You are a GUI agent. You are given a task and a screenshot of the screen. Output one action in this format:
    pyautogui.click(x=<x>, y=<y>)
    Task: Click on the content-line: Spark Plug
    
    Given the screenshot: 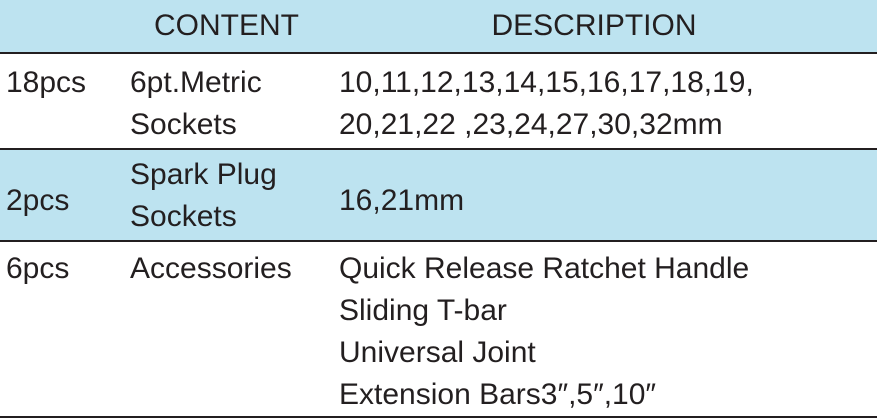 What is the action you would take?
    pyautogui.click(x=203, y=174)
    